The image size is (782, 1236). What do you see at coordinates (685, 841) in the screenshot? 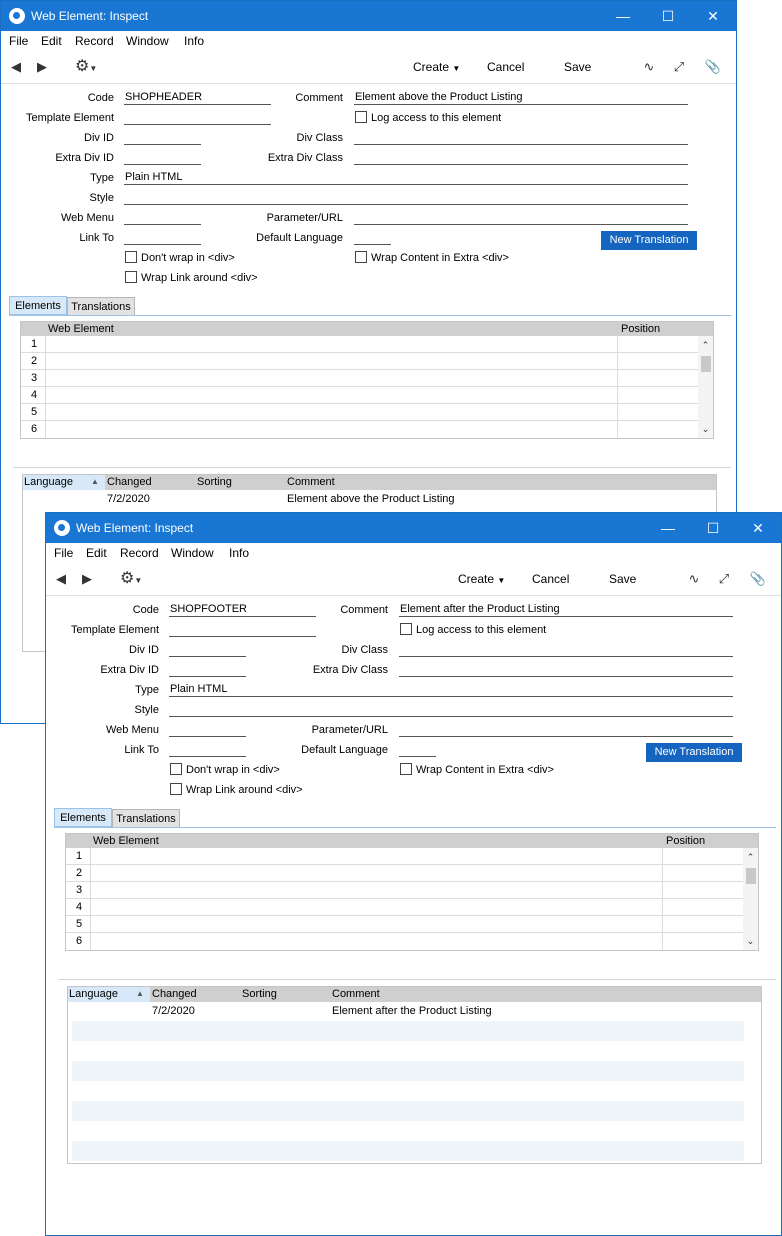
I see `column-position: Position` at bounding box center [685, 841].